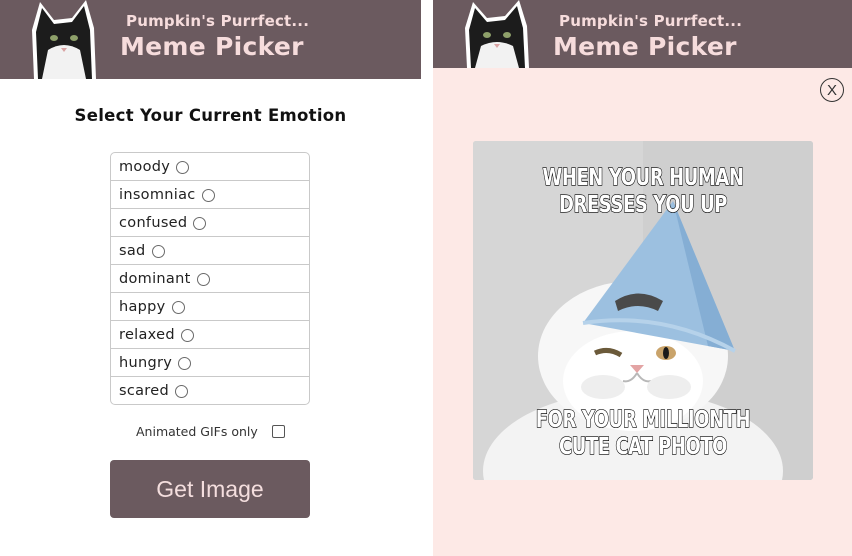 The height and width of the screenshot is (556, 852). I want to click on emotion-option-confused: confused, so click(210, 222).